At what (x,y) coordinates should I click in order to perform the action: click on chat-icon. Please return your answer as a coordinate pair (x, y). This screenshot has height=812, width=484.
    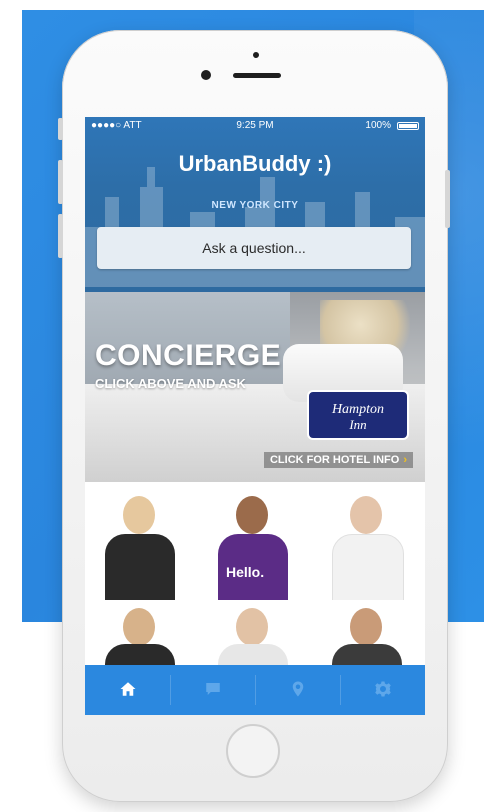
    Looking at the image, I should click on (213, 690).